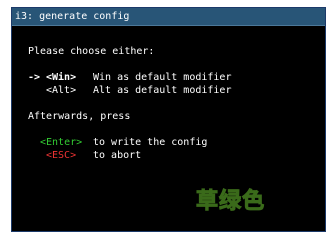 The height and width of the screenshot is (240, 330). What do you see at coordinates (34, 77) in the screenshot?
I see `option-win-arrow: ->` at bounding box center [34, 77].